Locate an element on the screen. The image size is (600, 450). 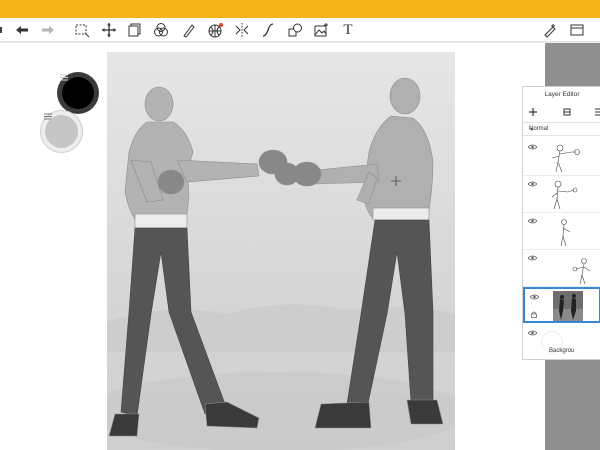
layer-editor-panel: Layer Editor Normal ▼ Backgrou is located at coordinates (561, 223).